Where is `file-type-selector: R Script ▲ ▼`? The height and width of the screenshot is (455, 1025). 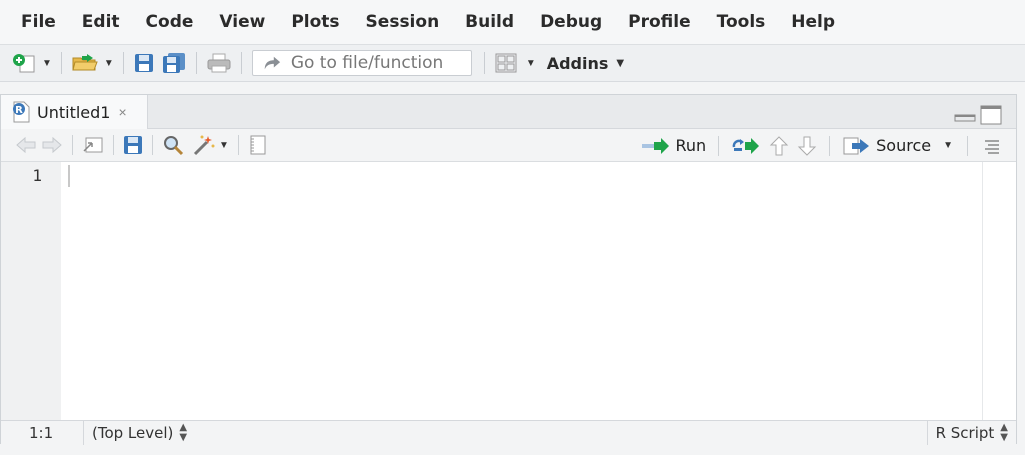
file-type-selector: R Script ▲ ▼ is located at coordinates (971, 433).